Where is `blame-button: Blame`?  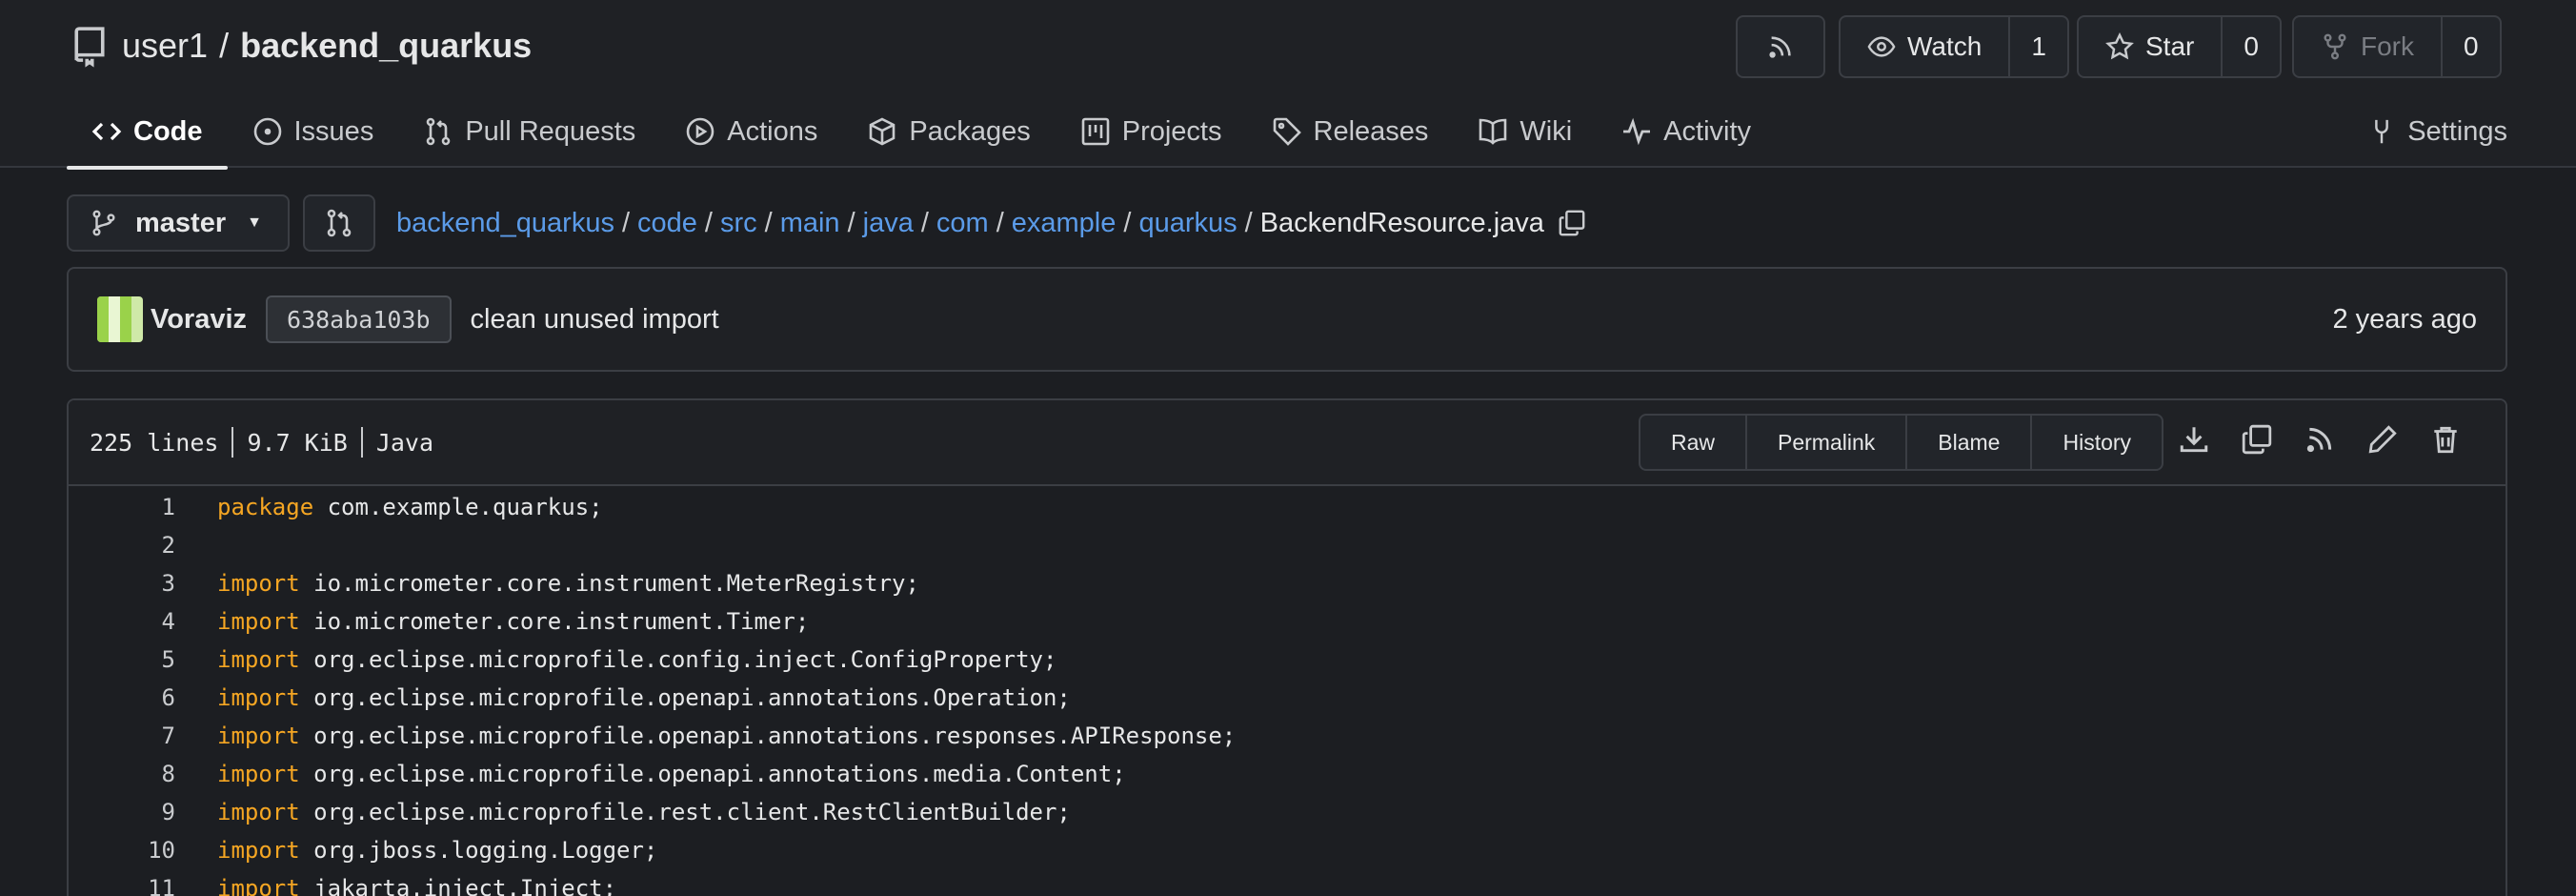
blame-button: Blame is located at coordinates (1968, 442).